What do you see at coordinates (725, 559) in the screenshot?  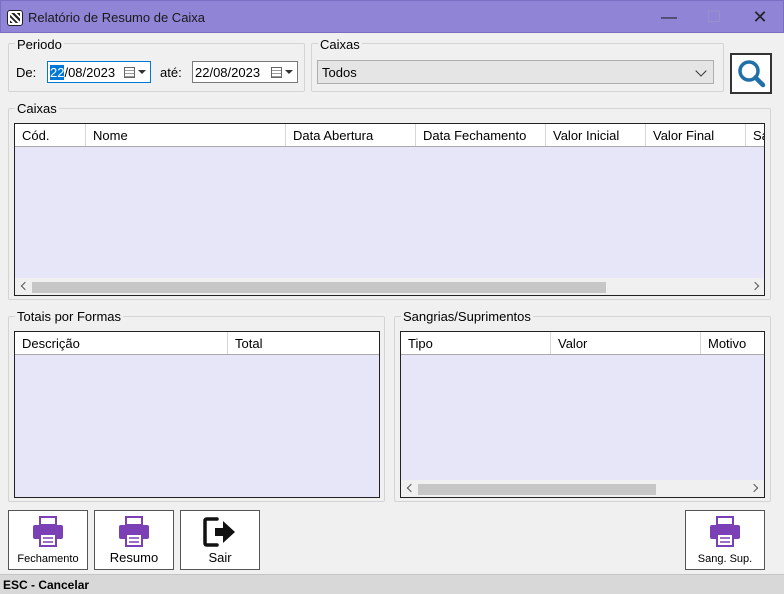 I see `sang-sup-label: Sang. Sup.` at bounding box center [725, 559].